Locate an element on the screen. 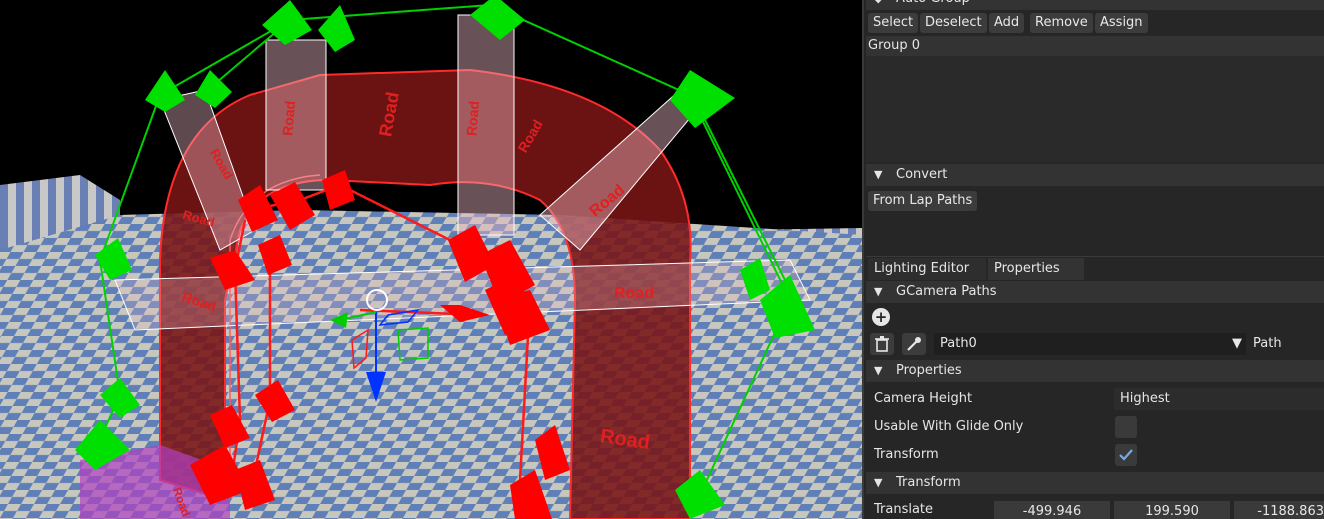 The image size is (1324, 519). transform-toggle-row: Transform is located at coordinates (1095, 455).